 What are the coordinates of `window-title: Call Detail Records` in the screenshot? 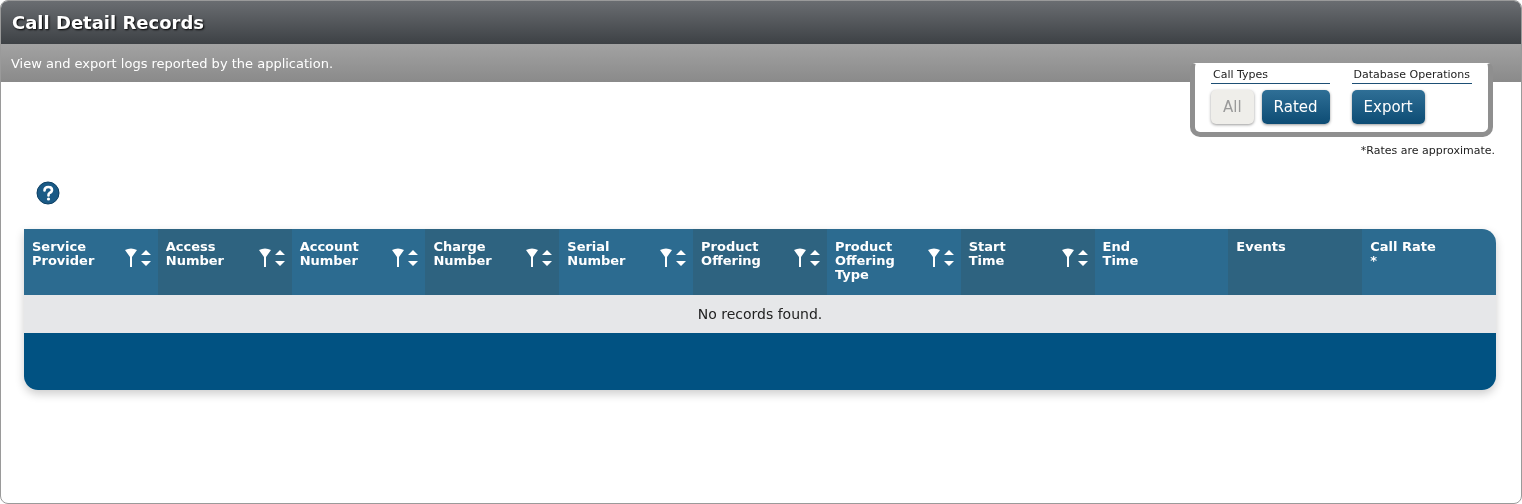 It's located at (108, 22).